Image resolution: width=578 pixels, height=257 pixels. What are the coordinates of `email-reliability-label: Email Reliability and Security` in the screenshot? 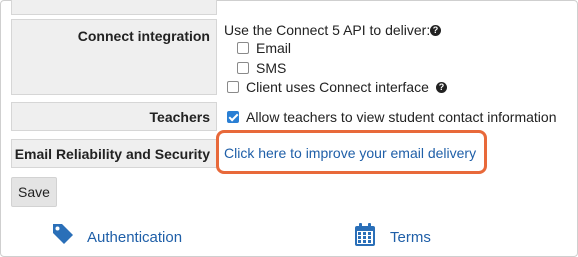 It's located at (114, 153).